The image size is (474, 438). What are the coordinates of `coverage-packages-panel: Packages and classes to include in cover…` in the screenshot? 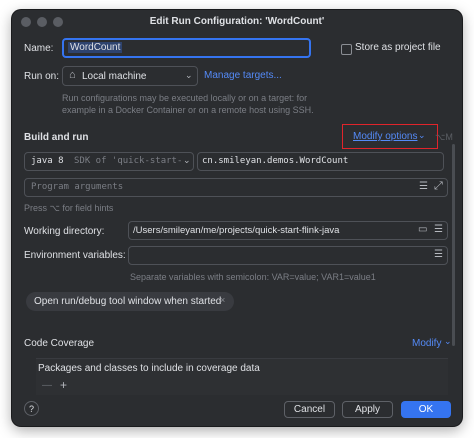 It's located at (242, 376).